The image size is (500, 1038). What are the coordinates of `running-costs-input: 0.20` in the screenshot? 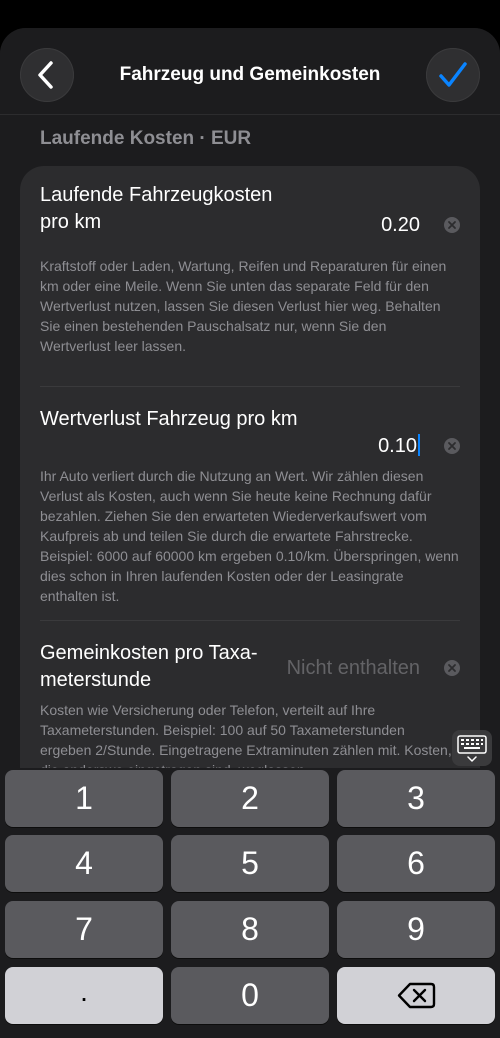 It's located at (400, 225).